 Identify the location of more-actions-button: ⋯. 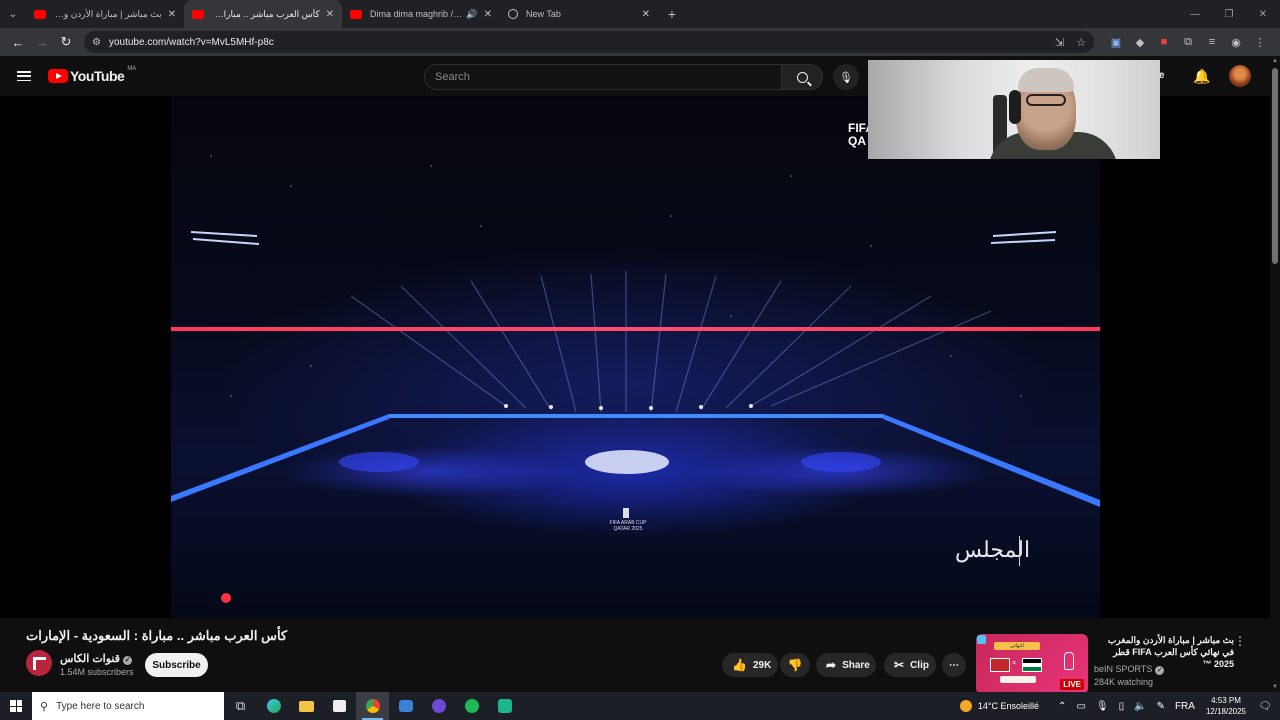
(954, 665).